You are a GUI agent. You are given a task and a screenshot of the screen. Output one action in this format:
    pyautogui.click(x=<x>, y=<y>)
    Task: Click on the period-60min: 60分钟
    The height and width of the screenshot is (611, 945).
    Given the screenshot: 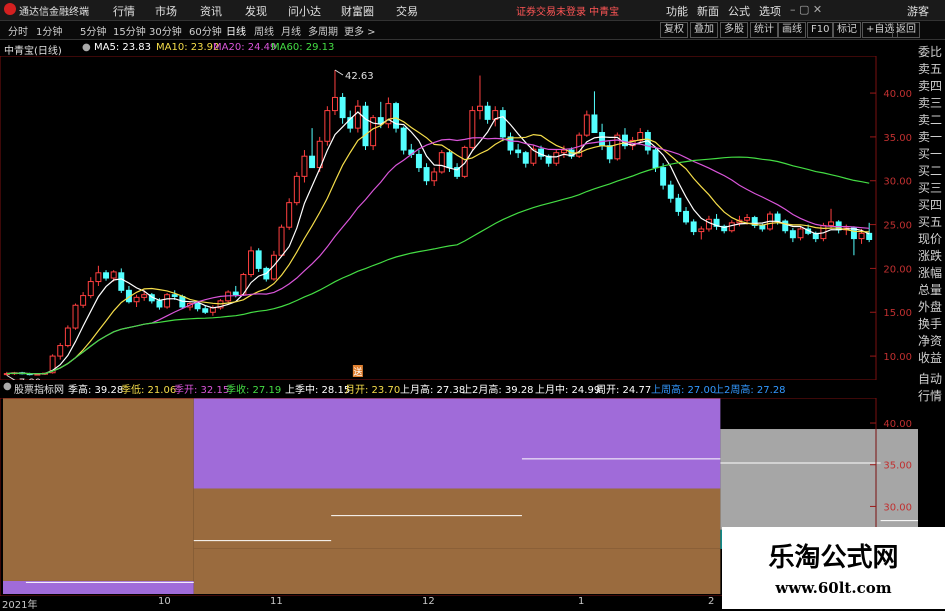 What is the action you would take?
    pyautogui.click(x=205, y=30)
    